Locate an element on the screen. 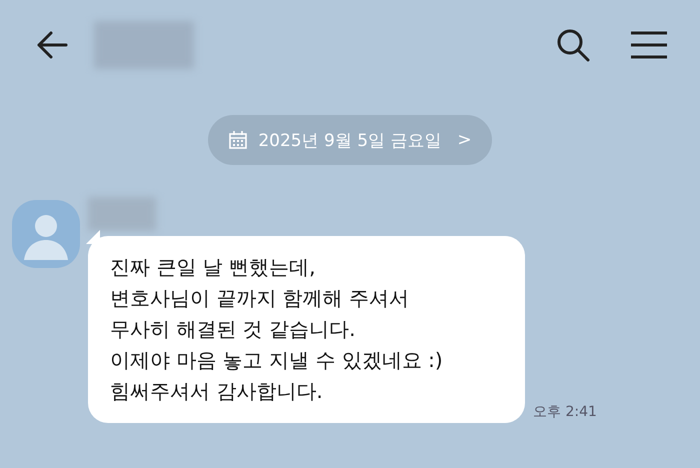 The image size is (700, 468). menu-icon is located at coordinates (649, 45).